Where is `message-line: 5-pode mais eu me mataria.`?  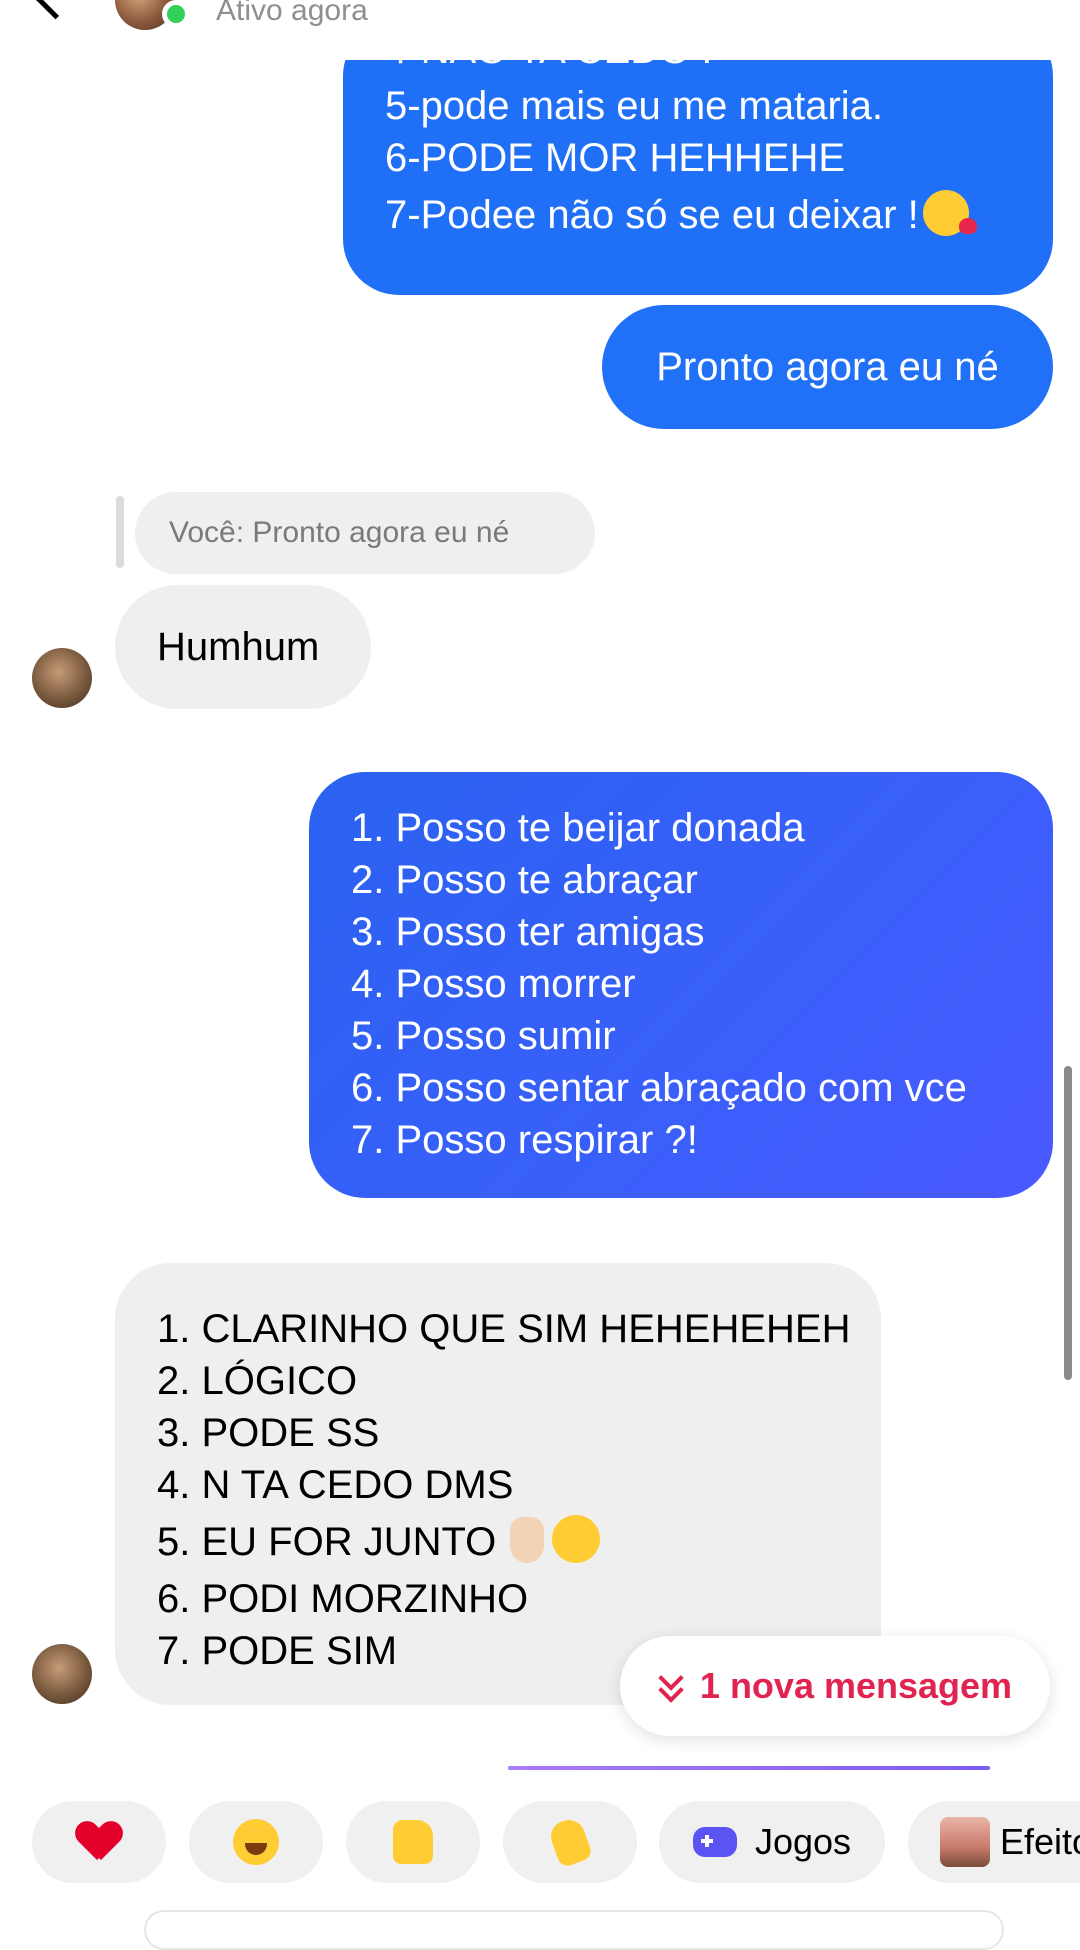
message-line: 5-pode mais eu me mataria. is located at coordinates (634, 106).